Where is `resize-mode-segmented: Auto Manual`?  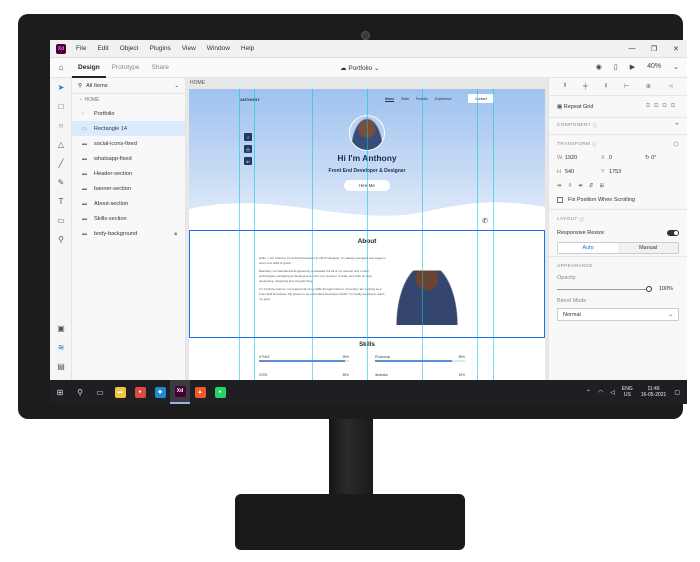
resize-mode-segmented: Auto Manual is located at coordinates (618, 248).